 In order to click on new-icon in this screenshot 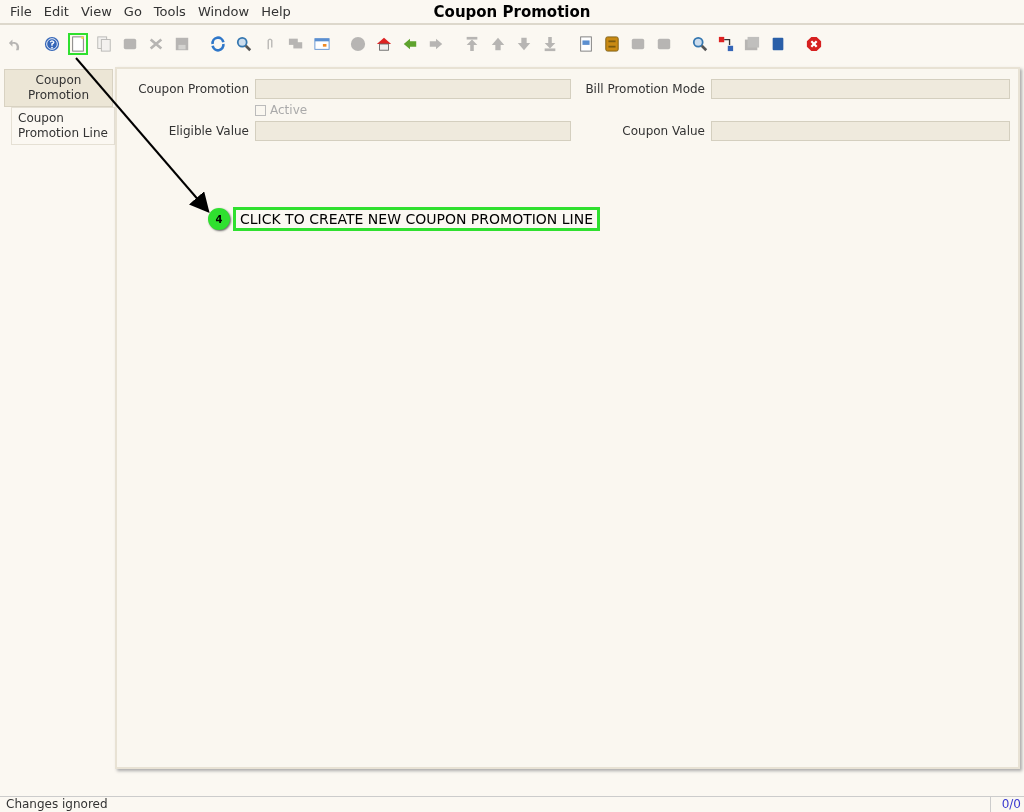, I will do `click(78, 44)`.